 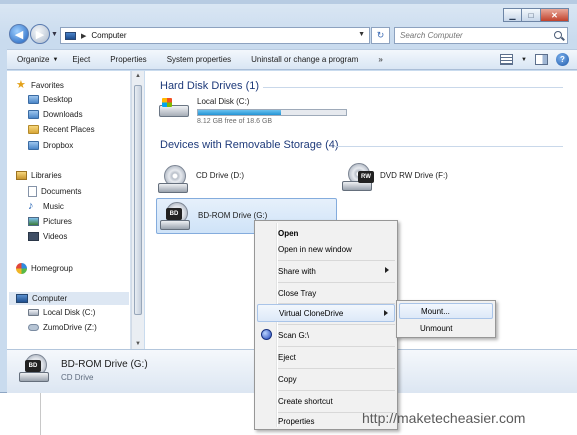 What do you see at coordinates (209, 86) in the screenshot?
I see `hard-disk-drives-heading: Hard Disk Drives (1)` at bounding box center [209, 86].